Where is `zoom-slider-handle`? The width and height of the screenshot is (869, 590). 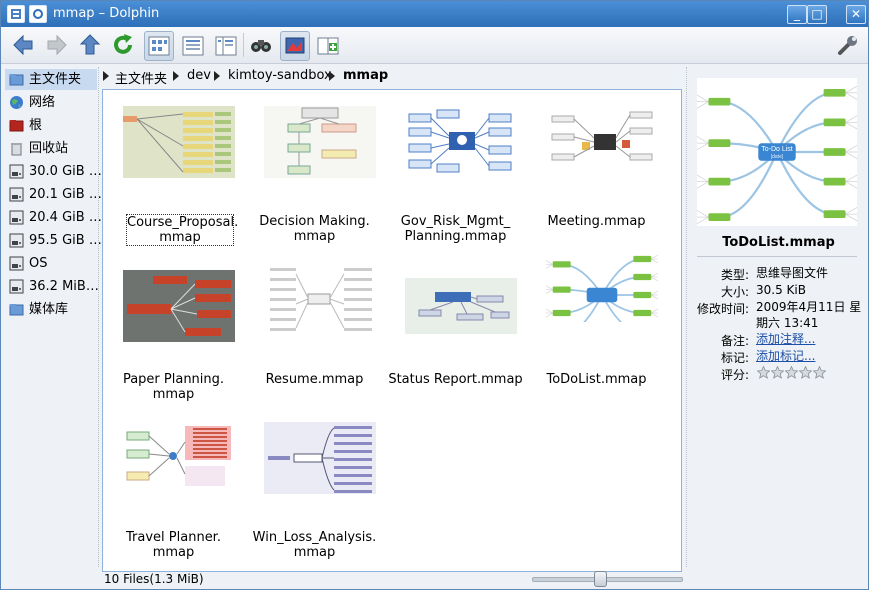
zoom-slider-handle is located at coordinates (600, 579).